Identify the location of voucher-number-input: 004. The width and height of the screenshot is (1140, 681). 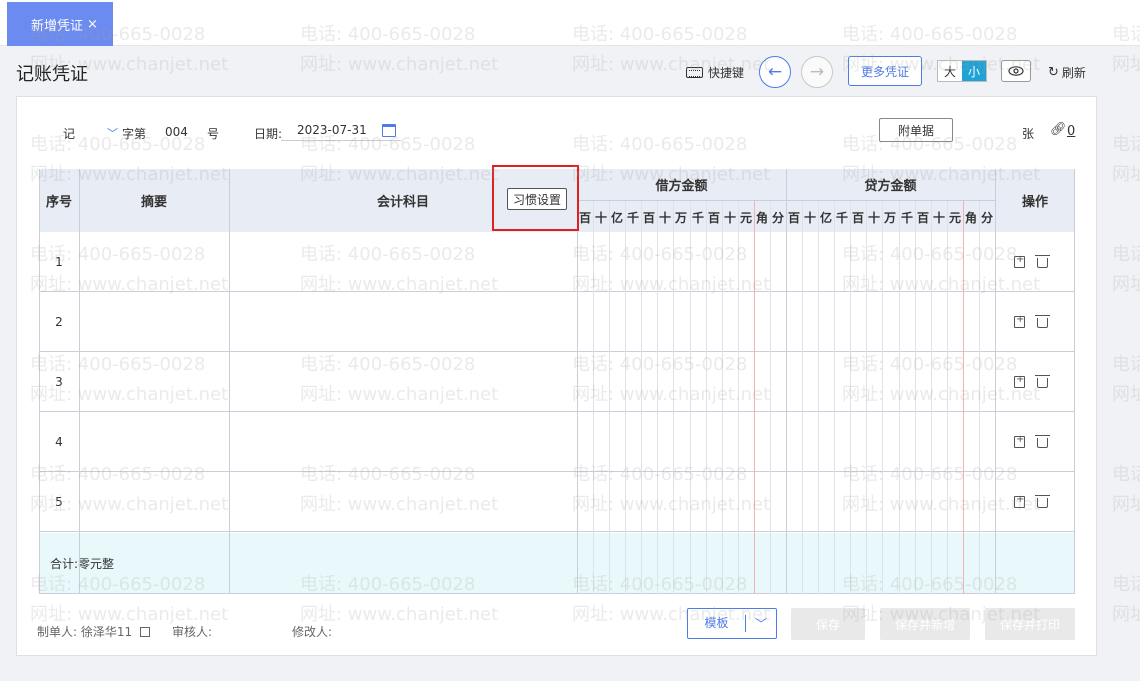
(176, 132).